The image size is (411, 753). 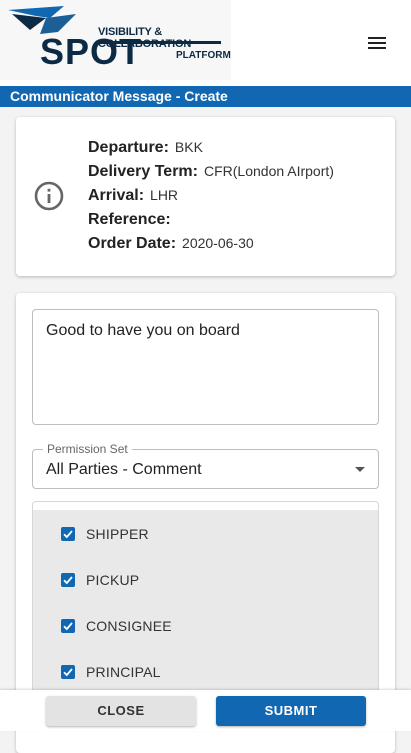 I want to click on page-title: Communicator Message - Create, so click(x=205, y=96).